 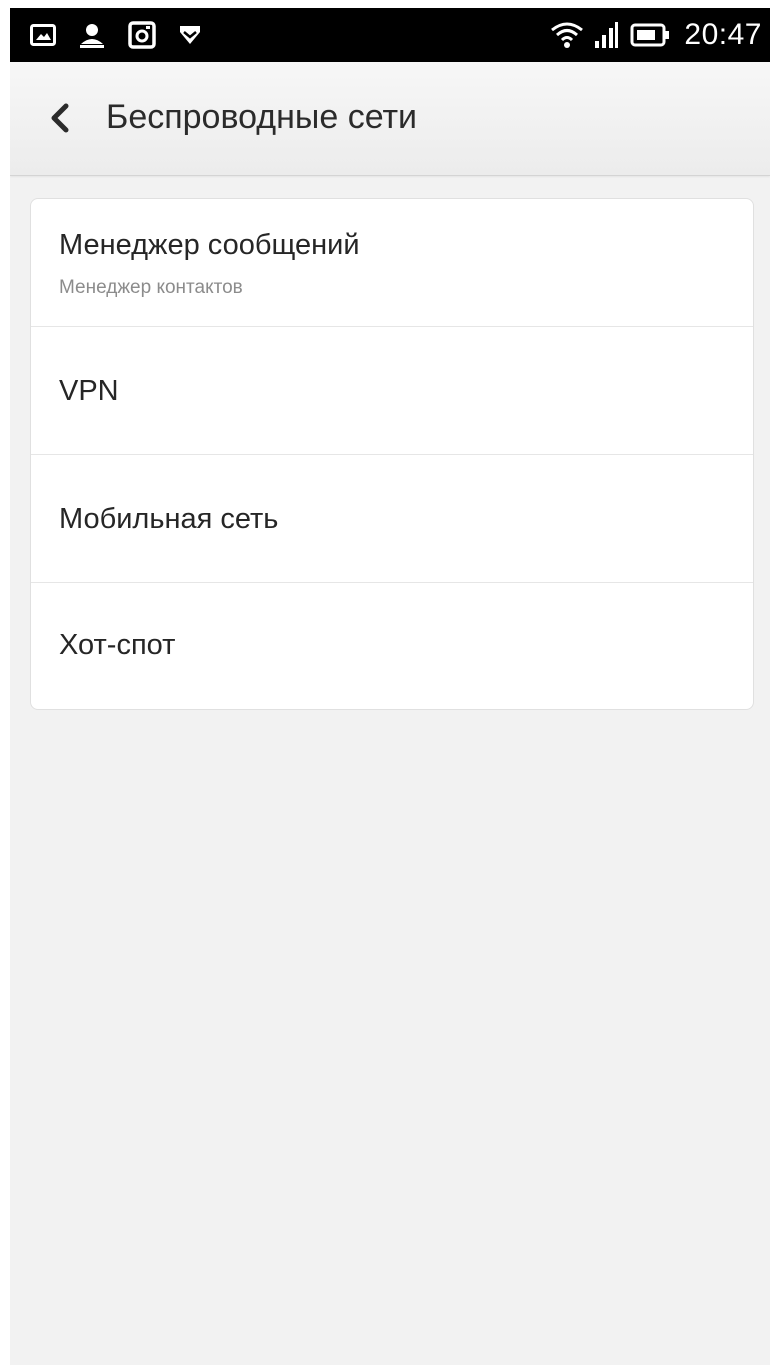 I want to click on settings-item-sublabel: Менеджер контактов, so click(x=151, y=287).